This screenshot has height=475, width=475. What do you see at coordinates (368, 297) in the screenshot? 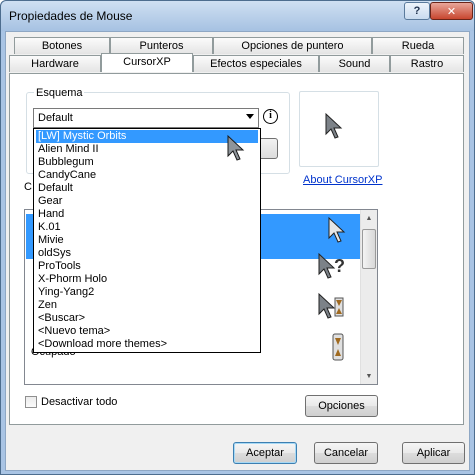
I see `cursor-list-scrollbar: ▲ ▼` at bounding box center [368, 297].